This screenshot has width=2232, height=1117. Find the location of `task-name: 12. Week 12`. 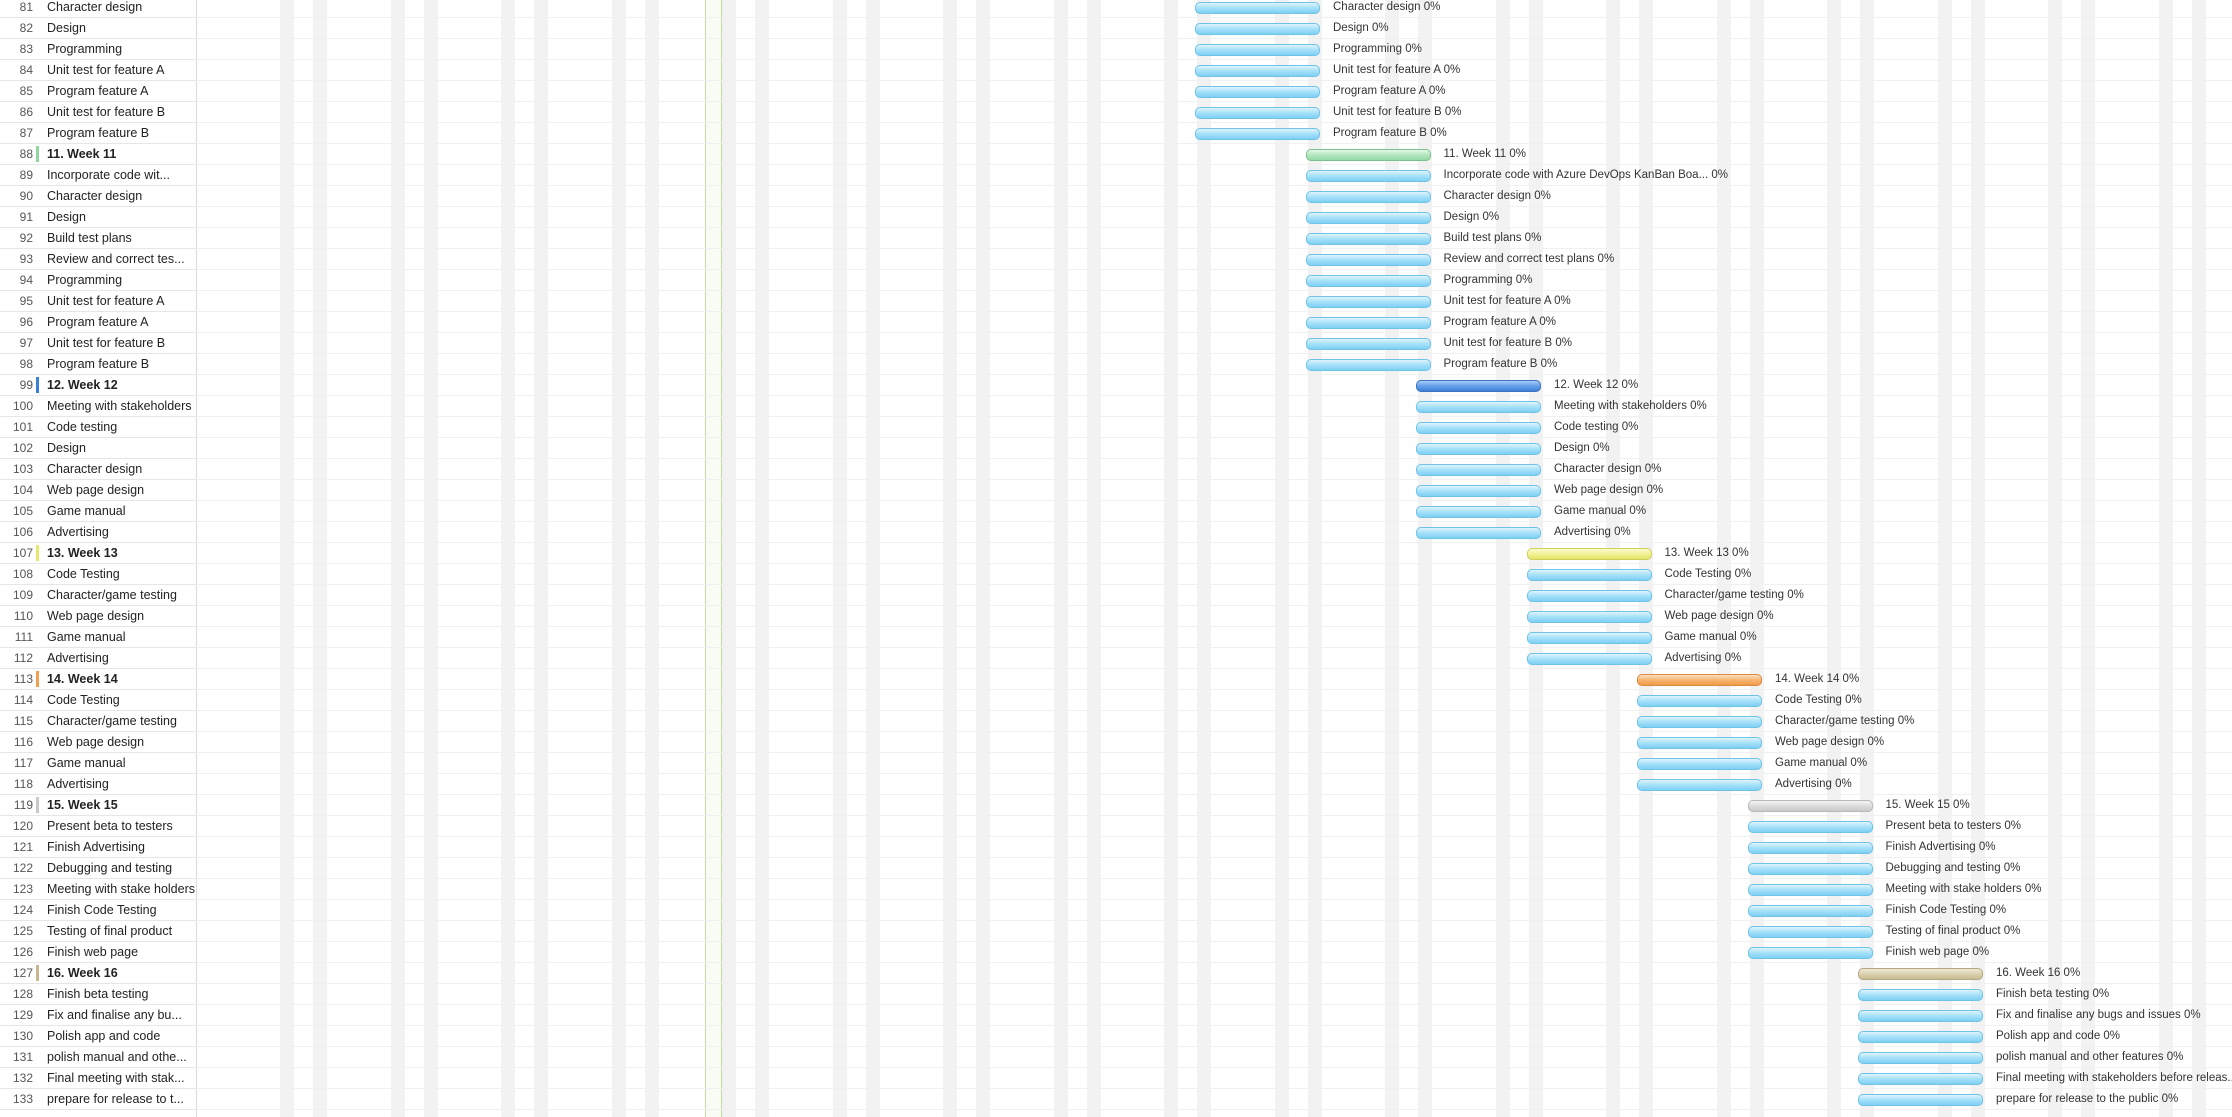

task-name: 12. Week 12 is located at coordinates (82, 385).